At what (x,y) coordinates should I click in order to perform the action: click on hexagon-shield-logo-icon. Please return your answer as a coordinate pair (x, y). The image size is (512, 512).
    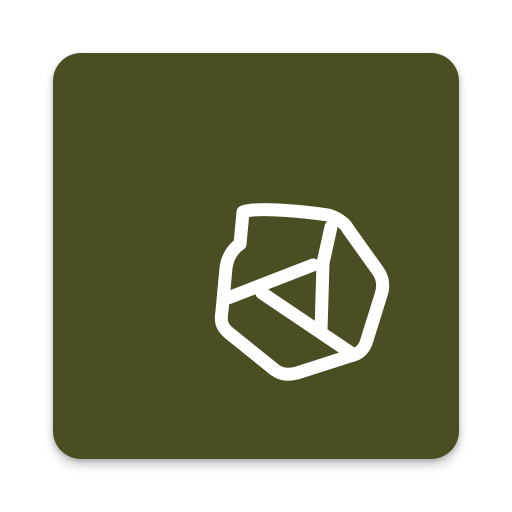
    Looking at the image, I should click on (302, 292).